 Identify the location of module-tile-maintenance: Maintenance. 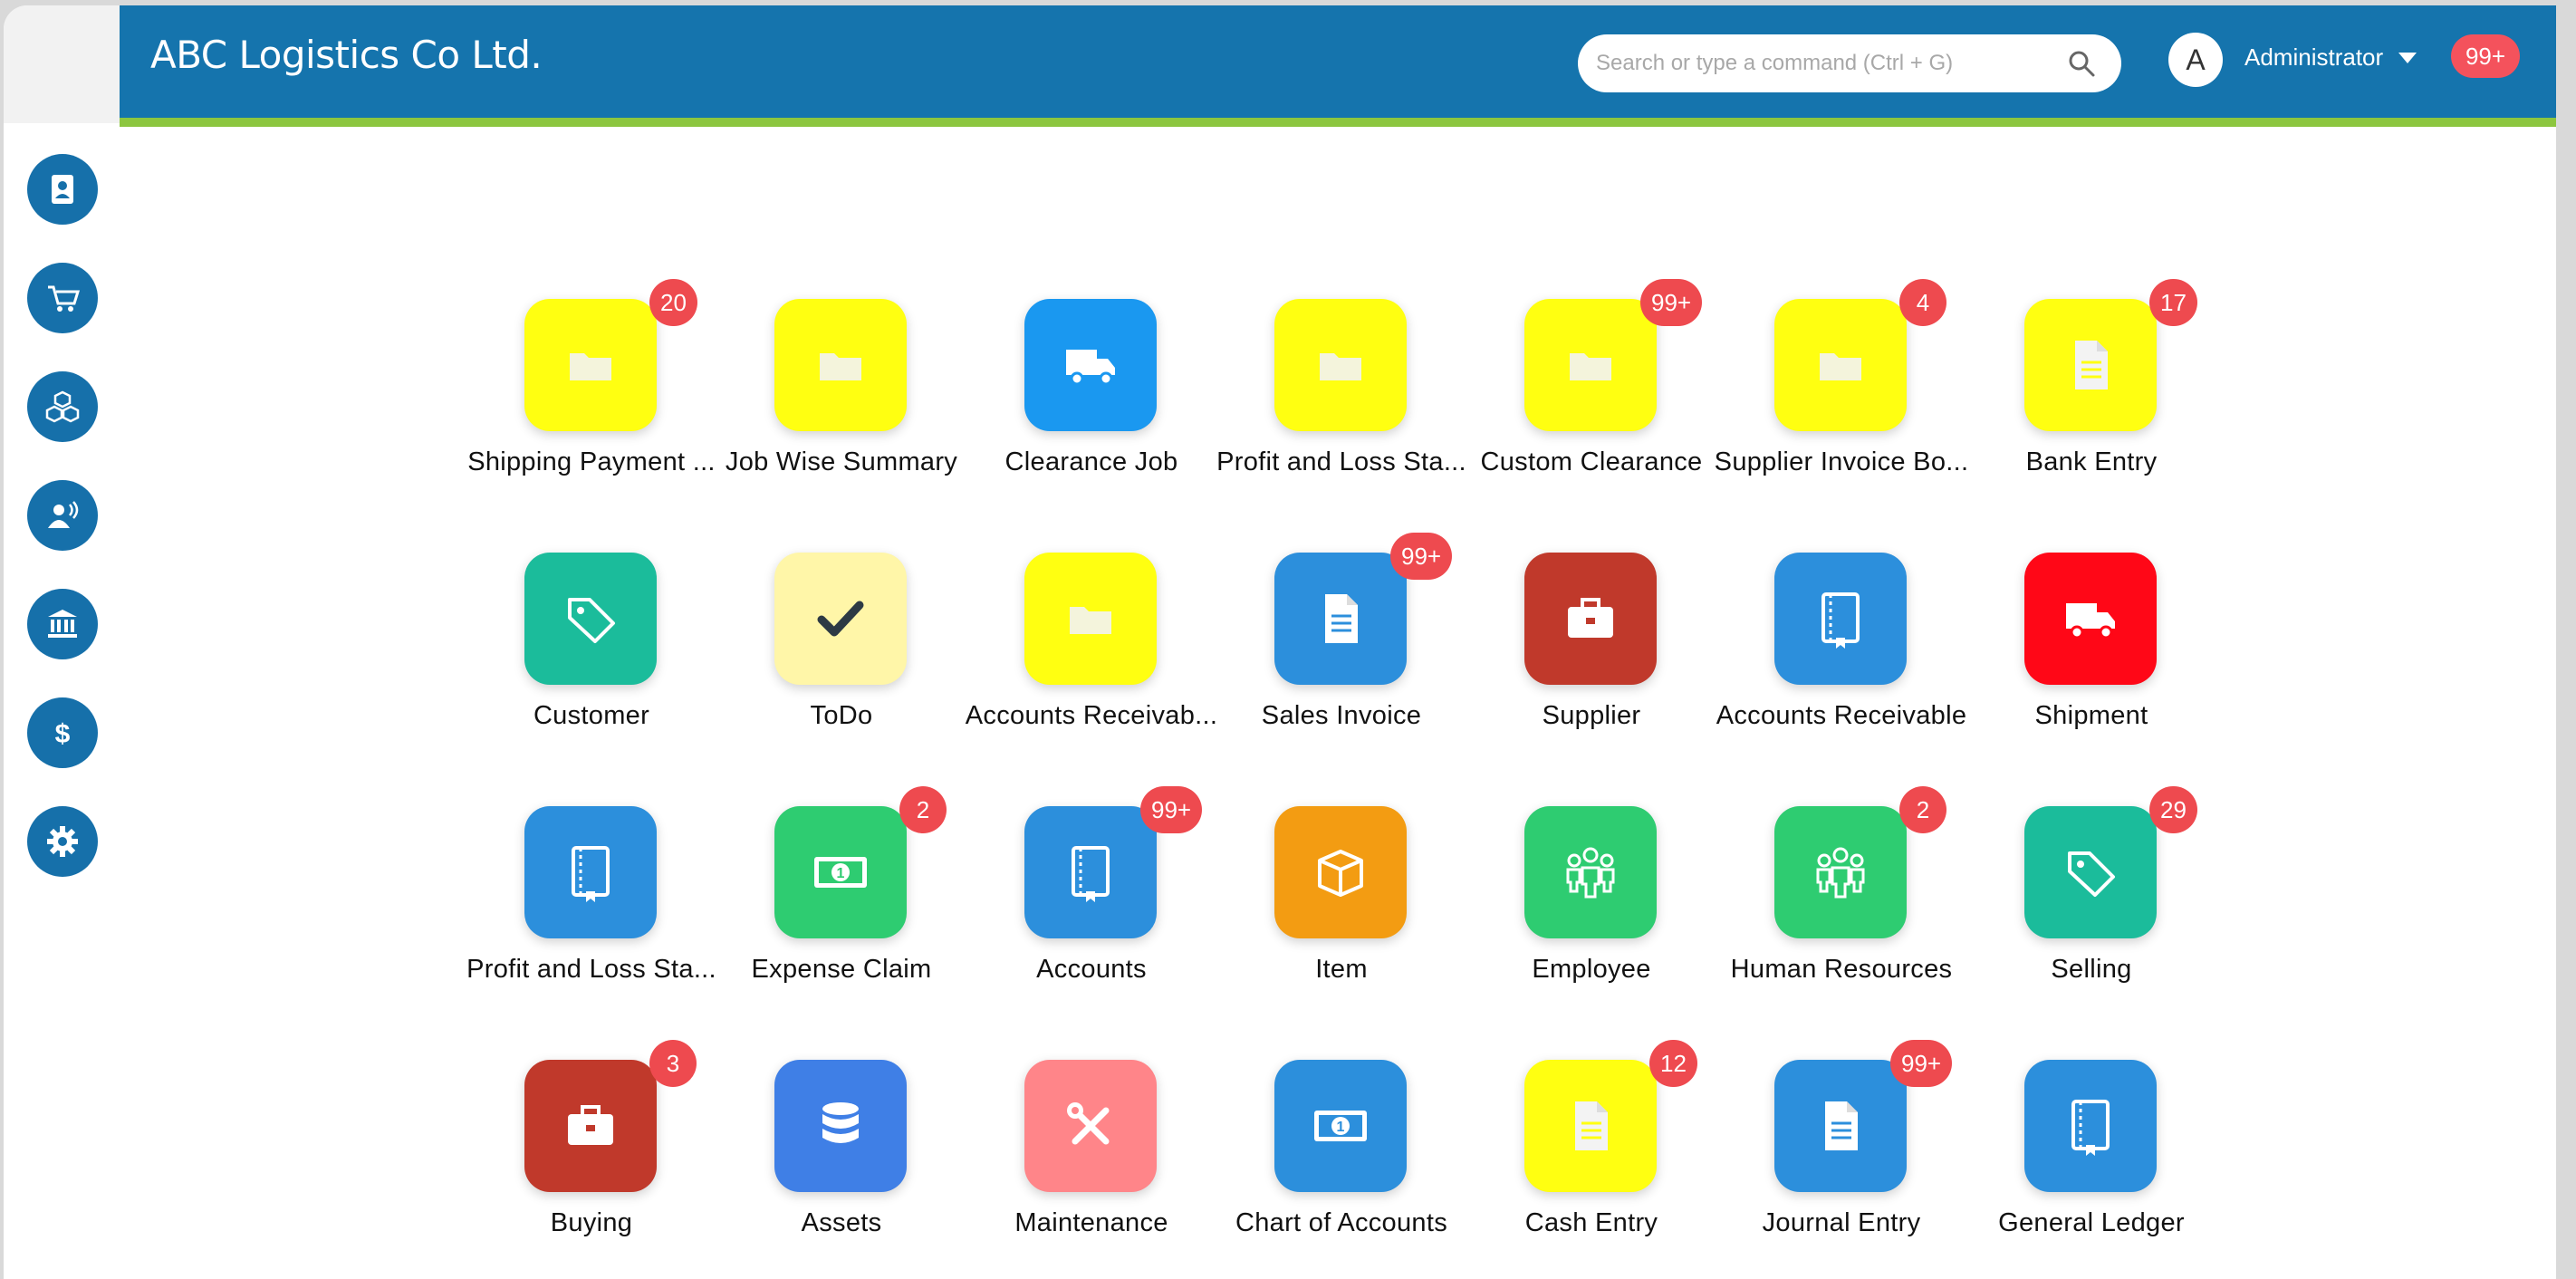
(1091, 1164).